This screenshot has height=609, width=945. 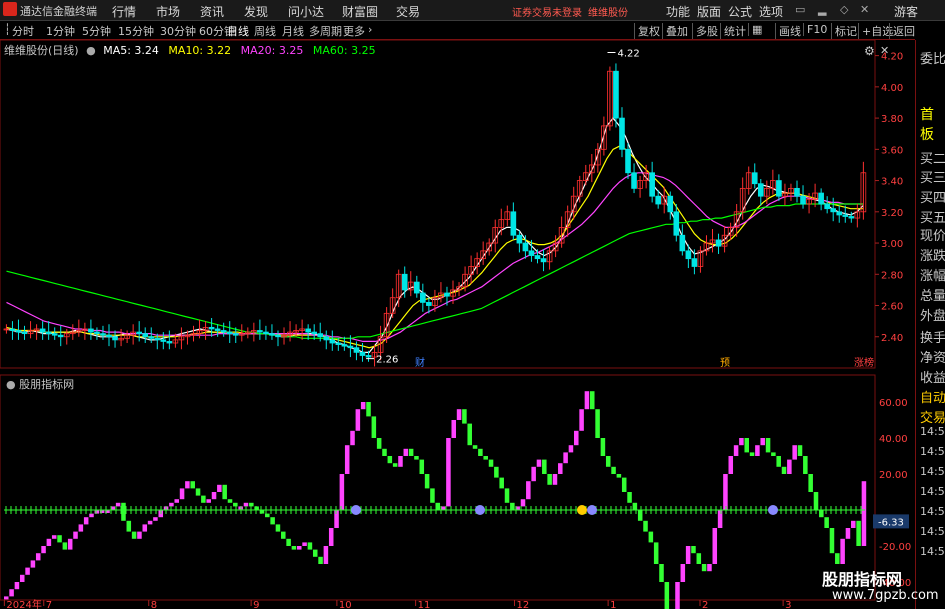 I want to click on ind-y-tick-label: 20.00, so click(x=893, y=475).